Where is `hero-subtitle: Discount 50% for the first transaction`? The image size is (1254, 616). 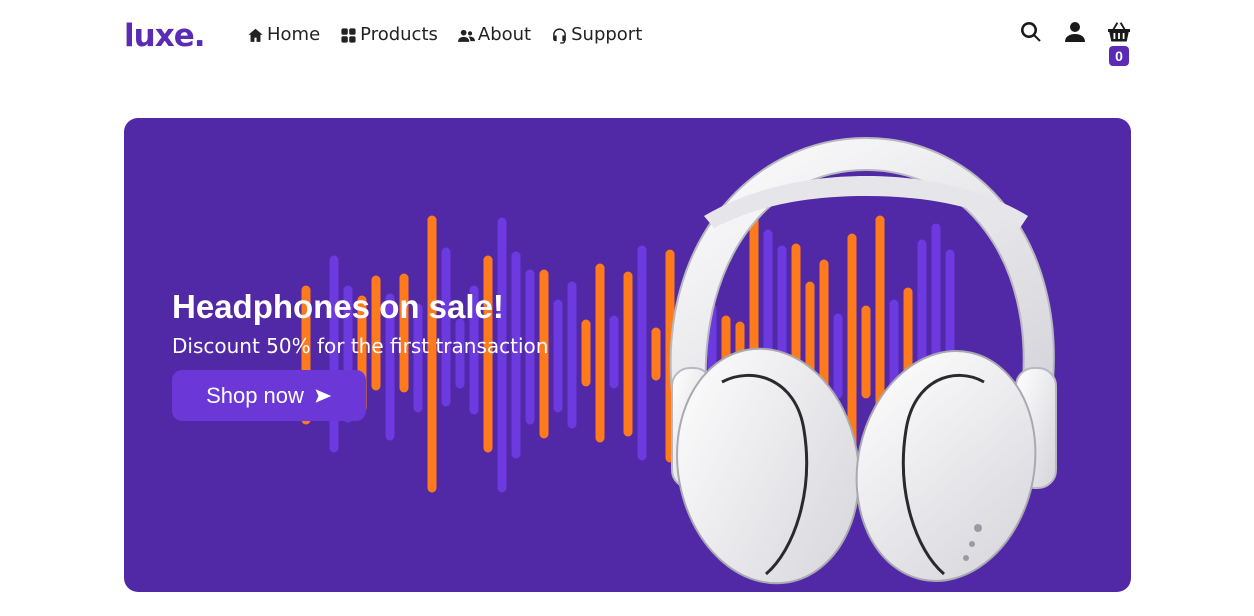
hero-subtitle: Discount 50% for the first transaction is located at coordinates (360, 346).